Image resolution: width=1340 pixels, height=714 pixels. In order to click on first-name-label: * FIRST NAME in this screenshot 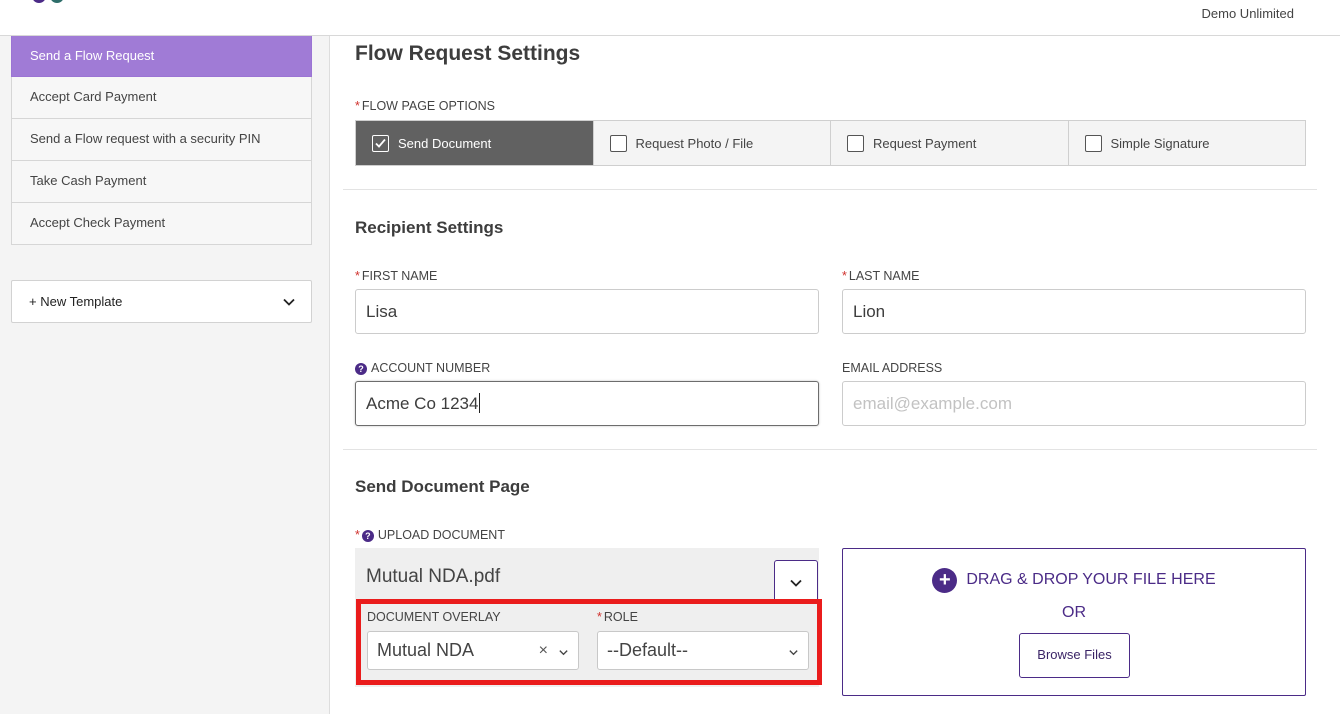, I will do `click(396, 276)`.